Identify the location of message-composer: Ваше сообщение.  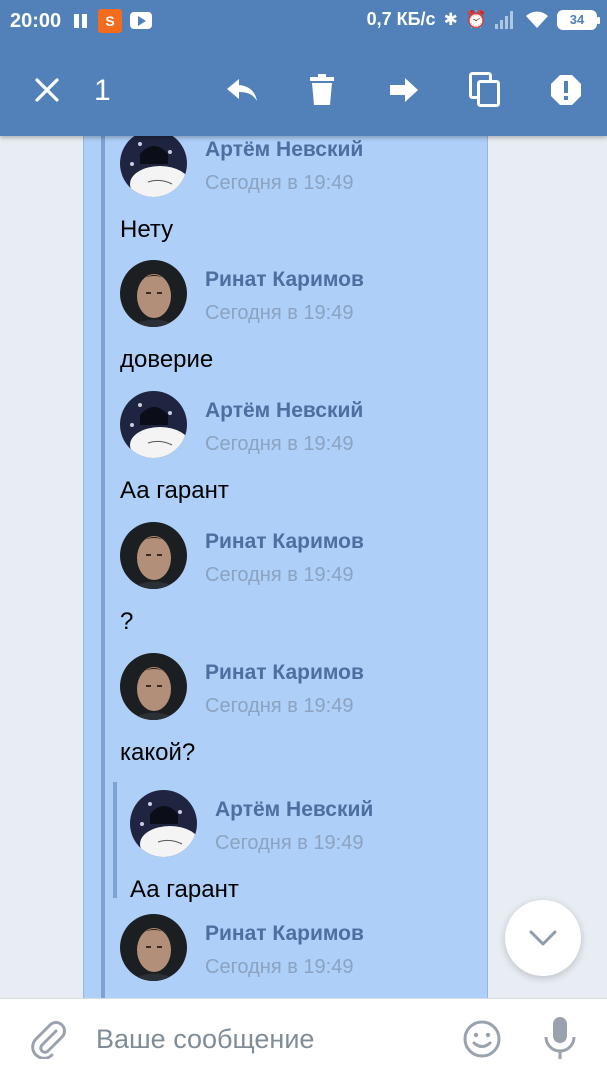
(303, 1039).